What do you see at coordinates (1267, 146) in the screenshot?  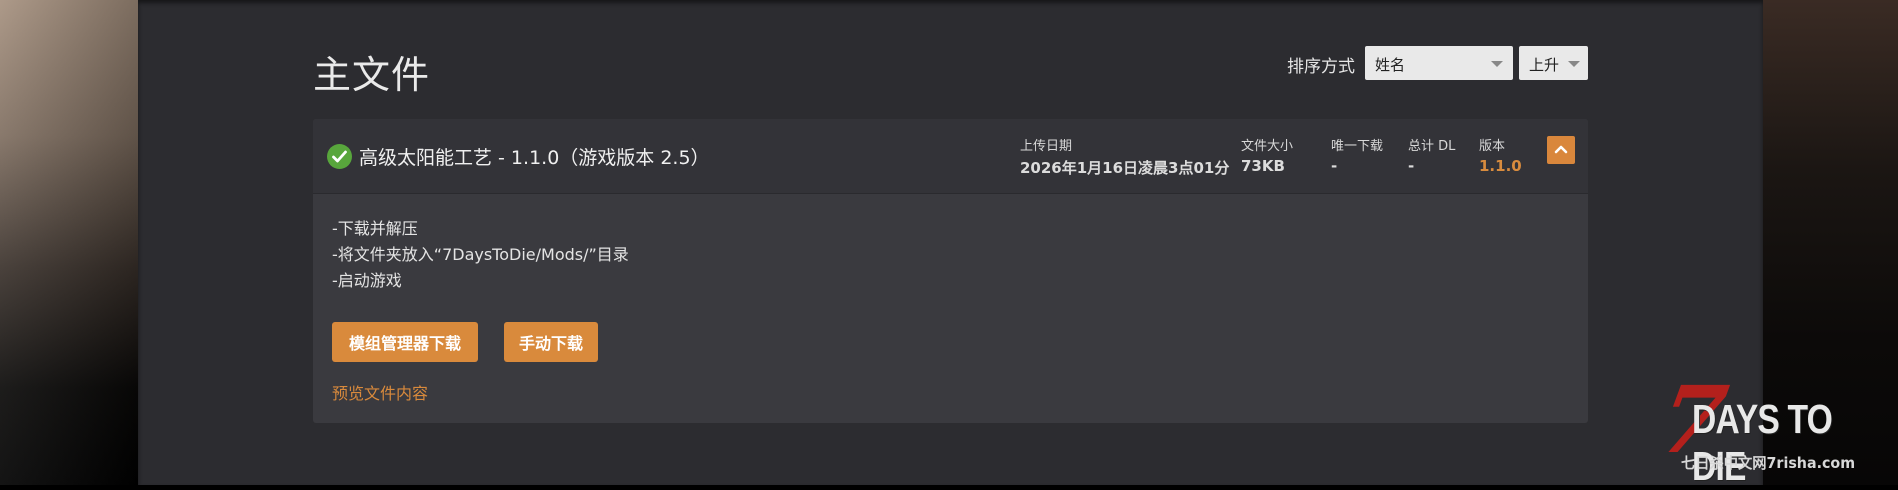 I see `file-size-label: 文件大小` at bounding box center [1267, 146].